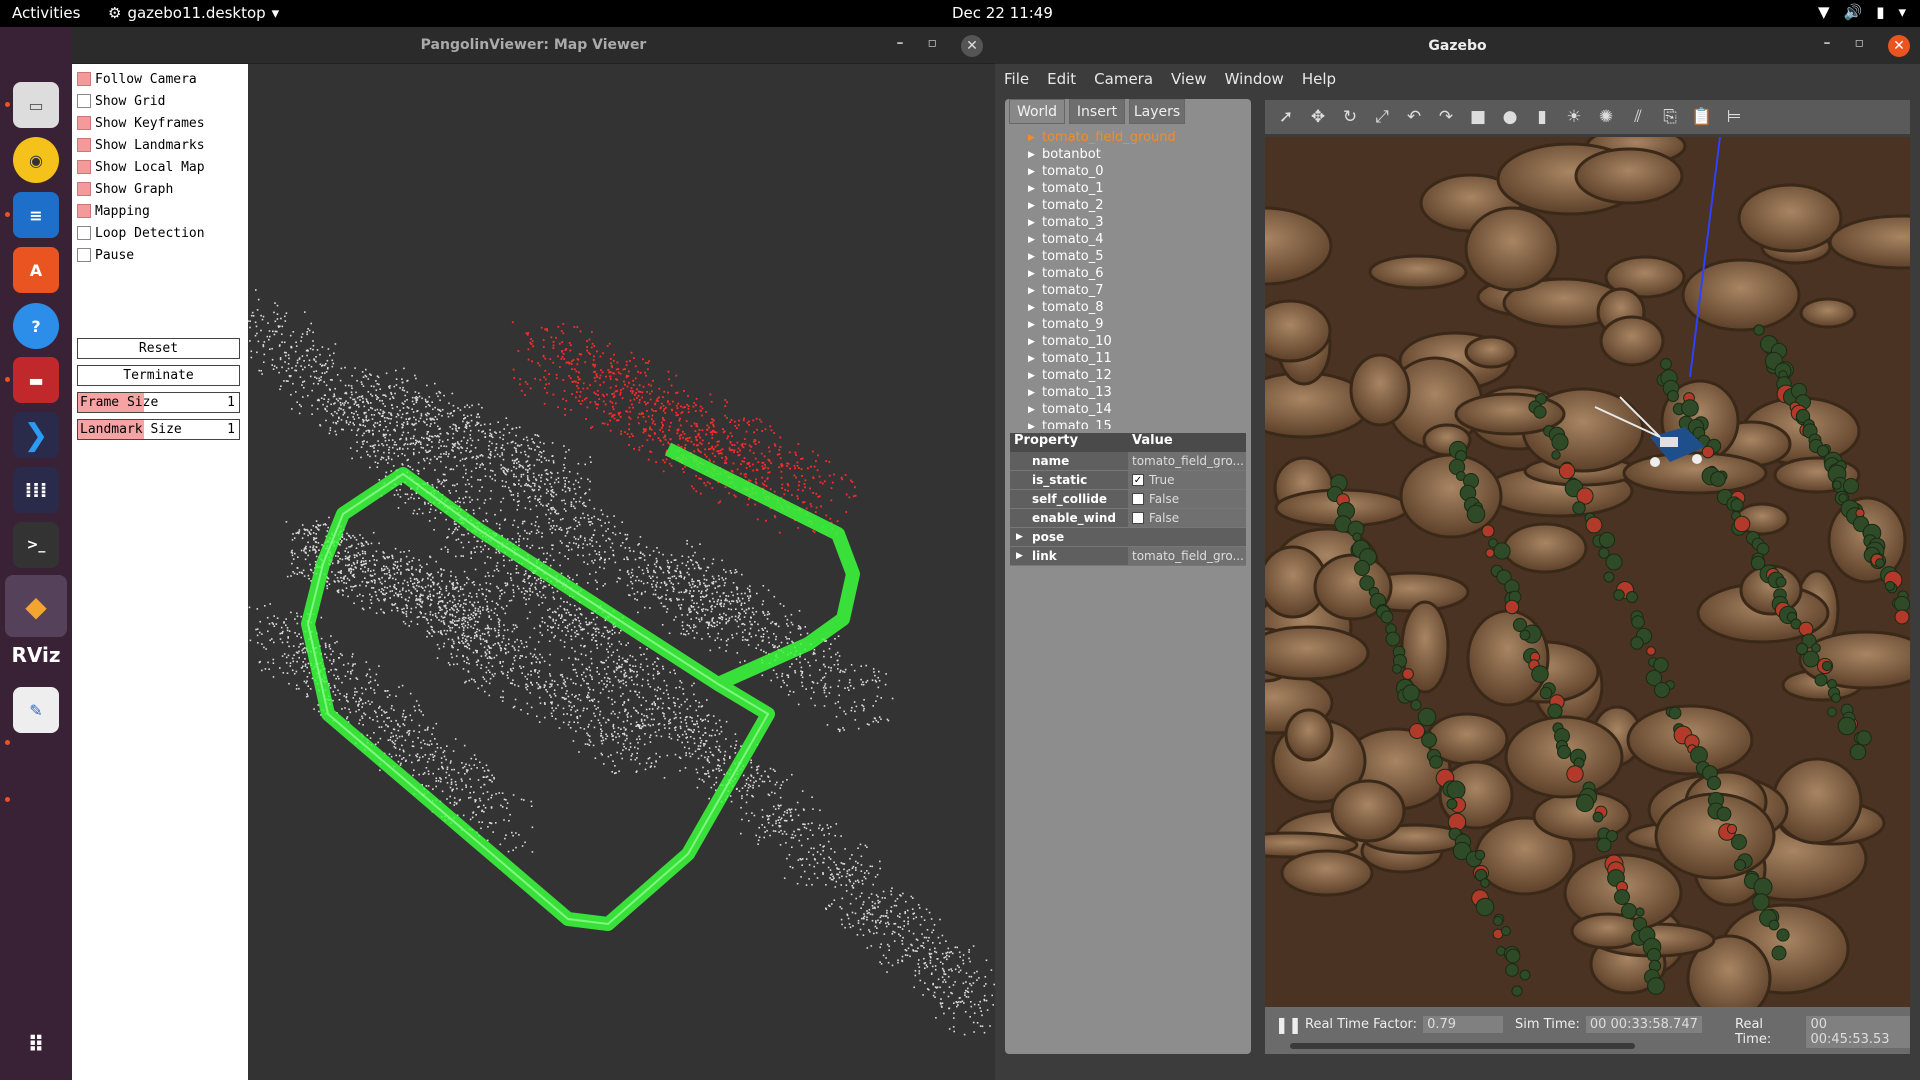  Describe the element at coordinates (158, 429) in the screenshot. I see `landmark-size-slider: Landmark Size 1` at that location.